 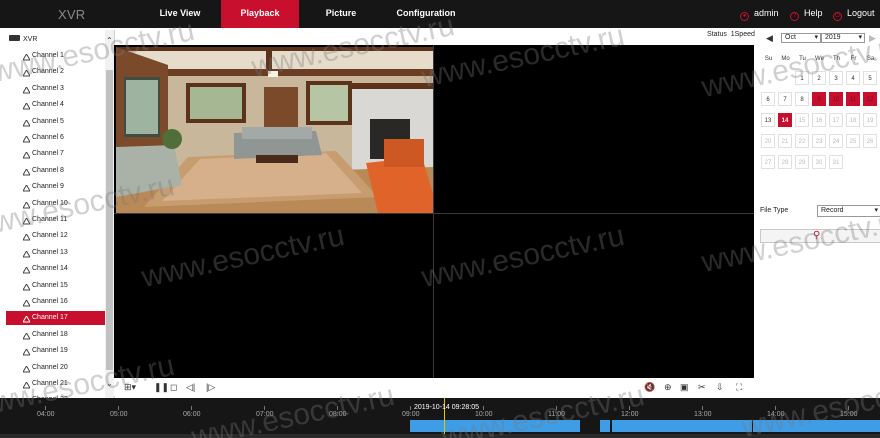 What do you see at coordinates (119, 414) in the screenshot?
I see `timeline-hour-label: 05:00` at bounding box center [119, 414].